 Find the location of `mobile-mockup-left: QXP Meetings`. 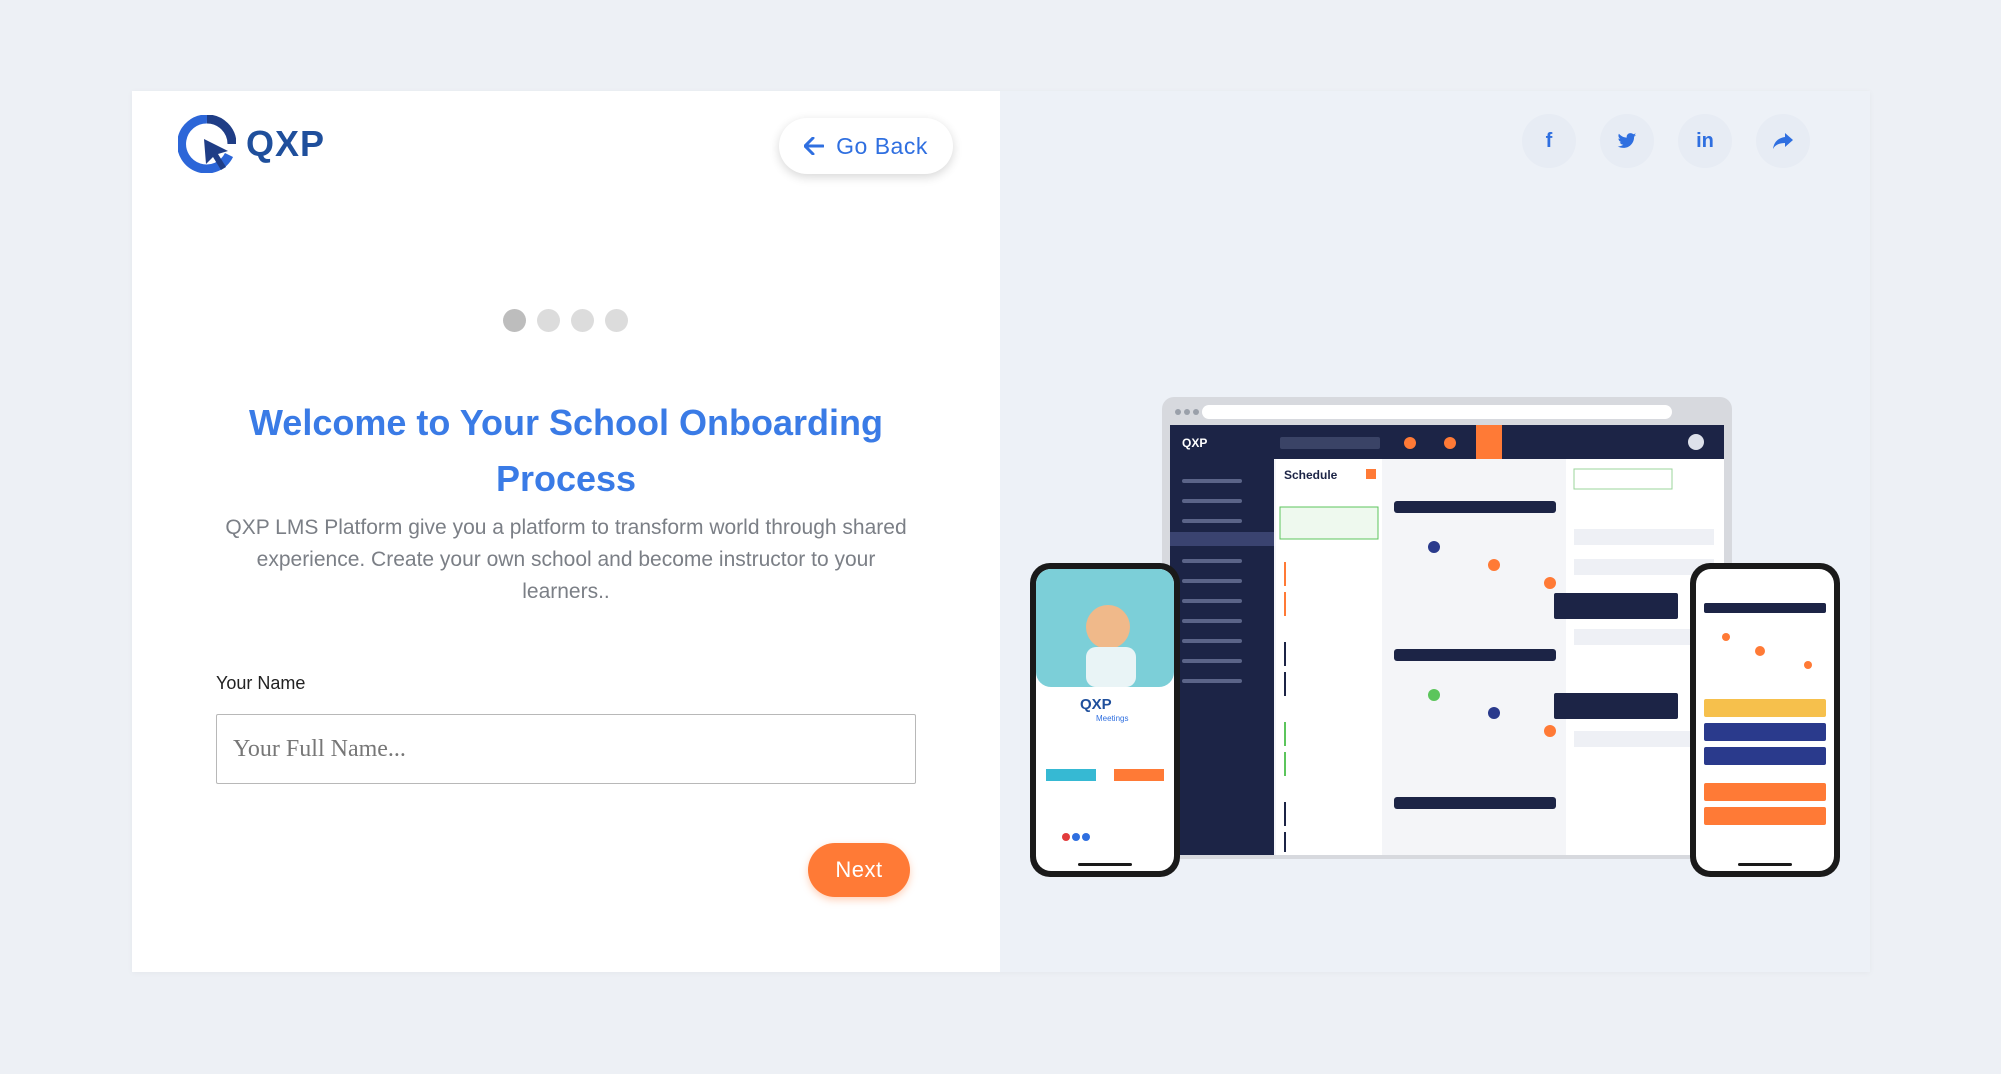

mobile-mockup-left: QXP Meetings is located at coordinates (1105, 720).